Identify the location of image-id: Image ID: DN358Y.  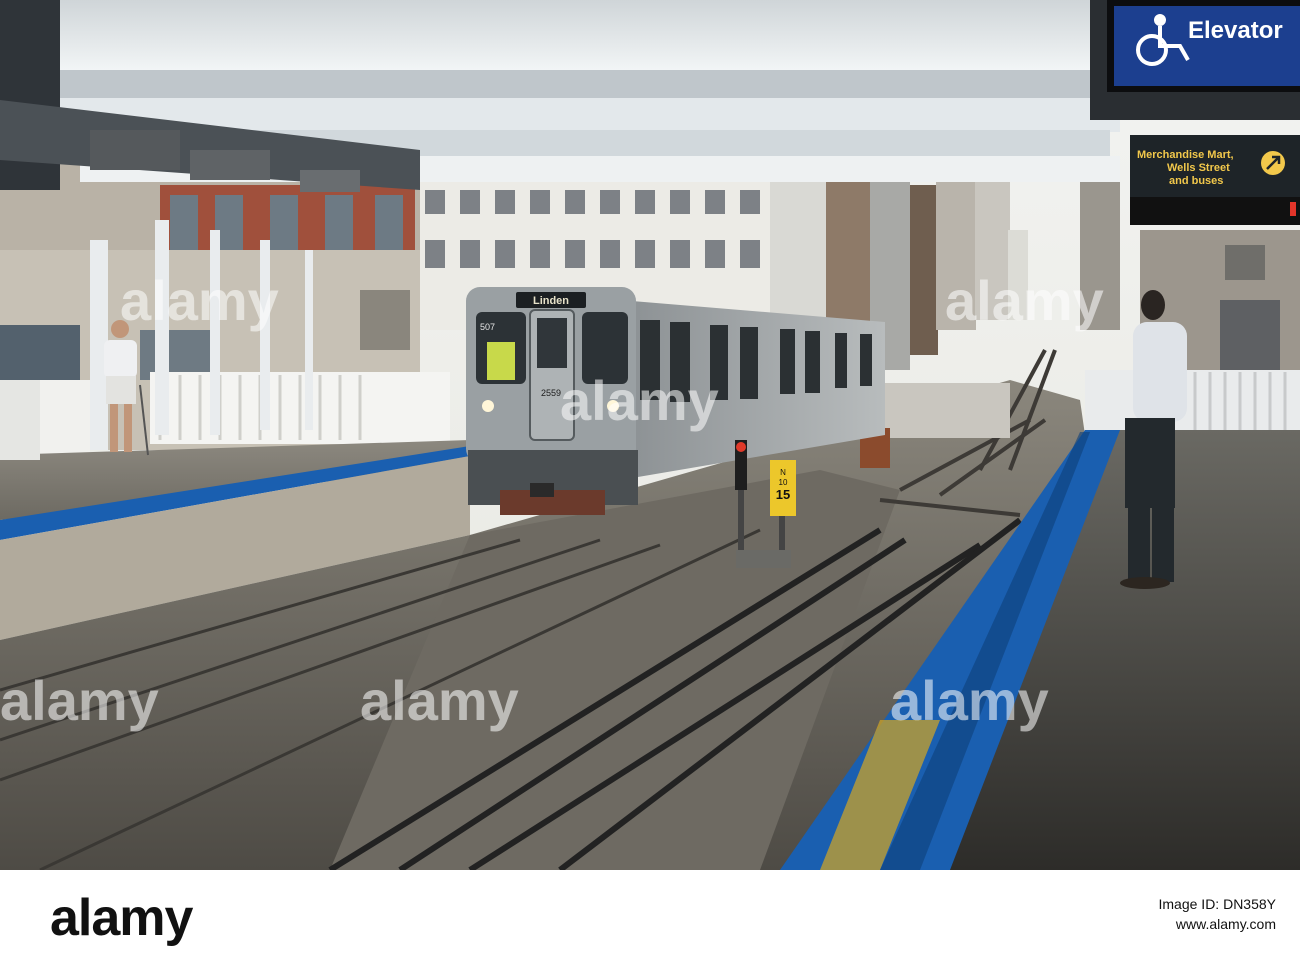
(1217, 904).